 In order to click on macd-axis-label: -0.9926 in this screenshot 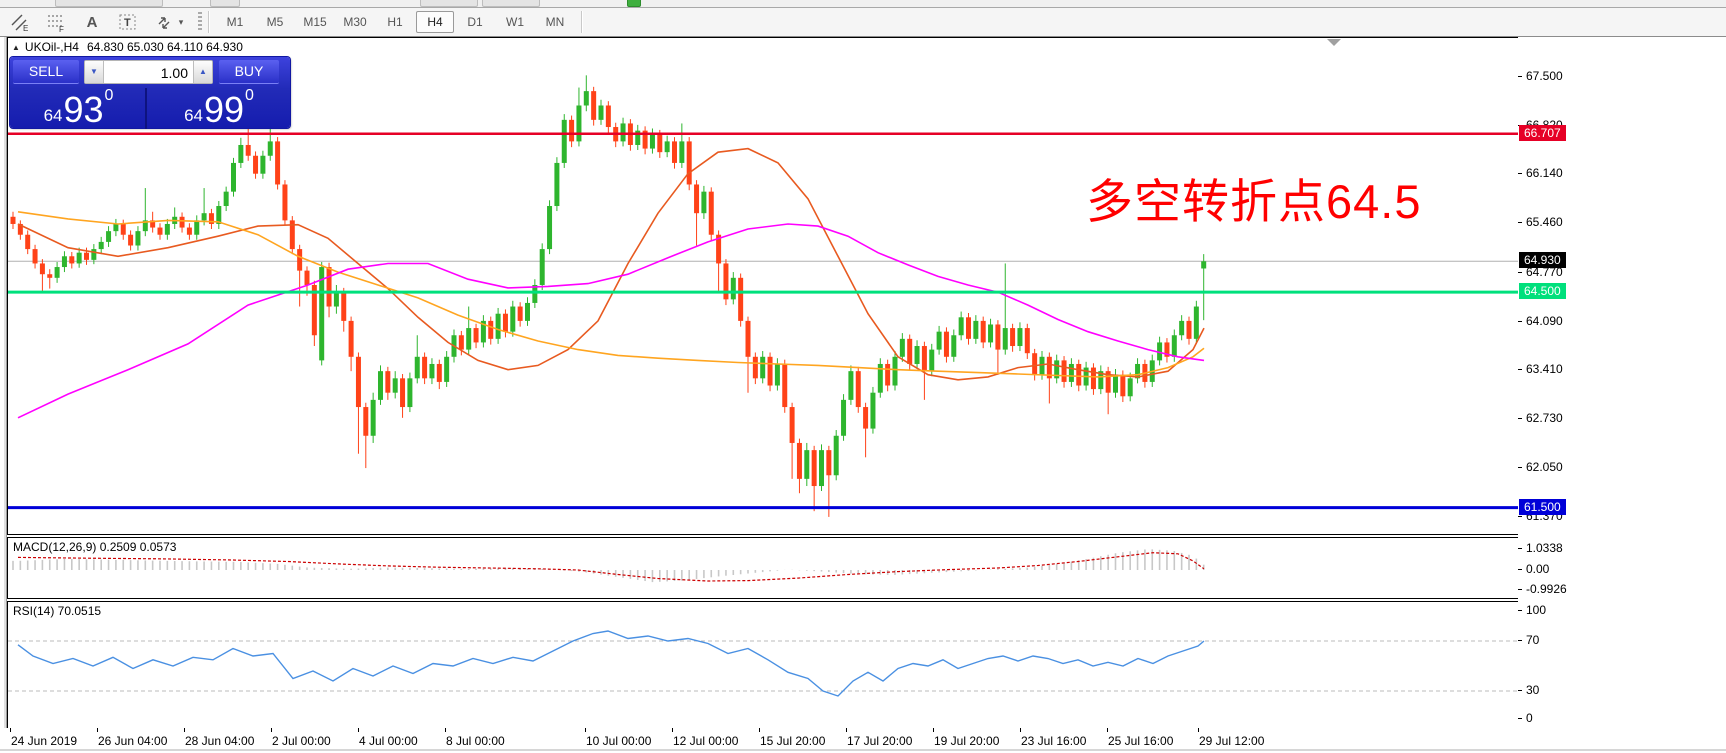, I will do `click(1546, 589)`.